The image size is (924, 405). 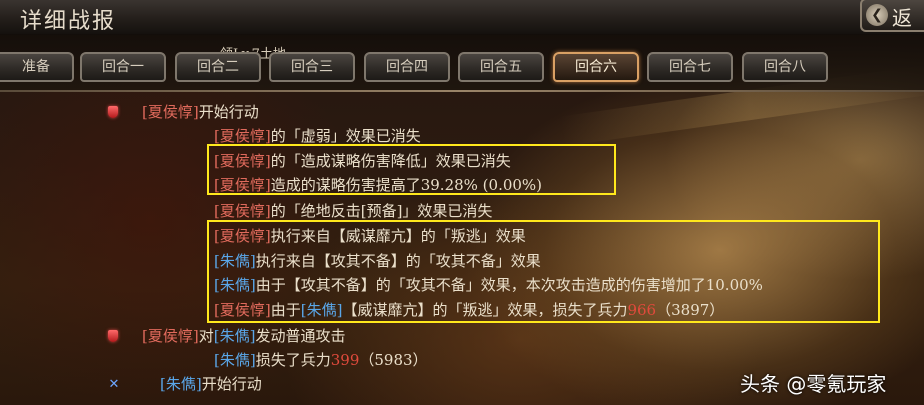 I want to click on log-text: 的「虚弱」效果已消失, so click(x=345, y=136).